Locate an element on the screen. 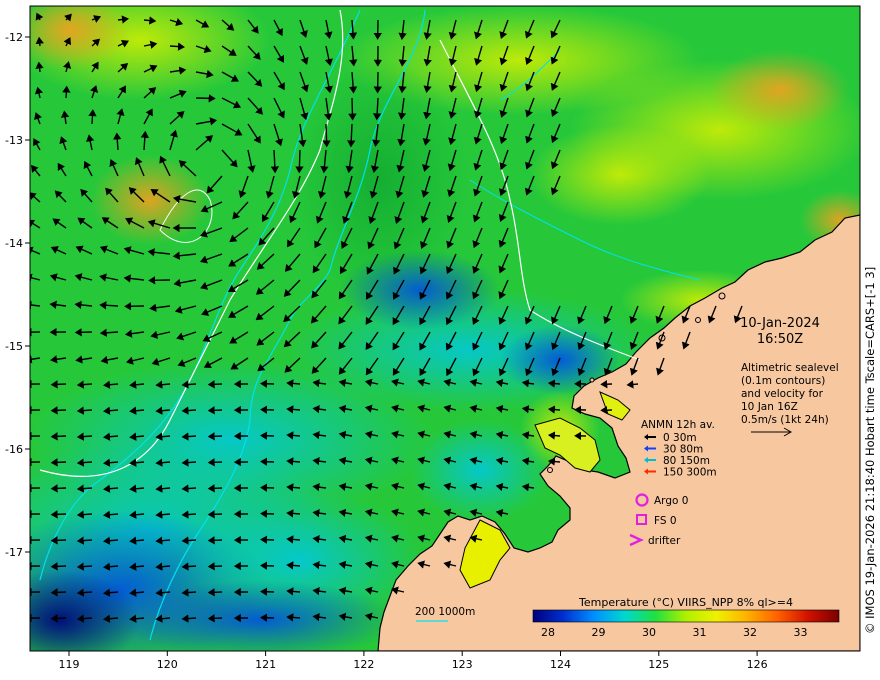 The image size is (880, 680). description-line: and velocity for is located at coordinates (782, 394).